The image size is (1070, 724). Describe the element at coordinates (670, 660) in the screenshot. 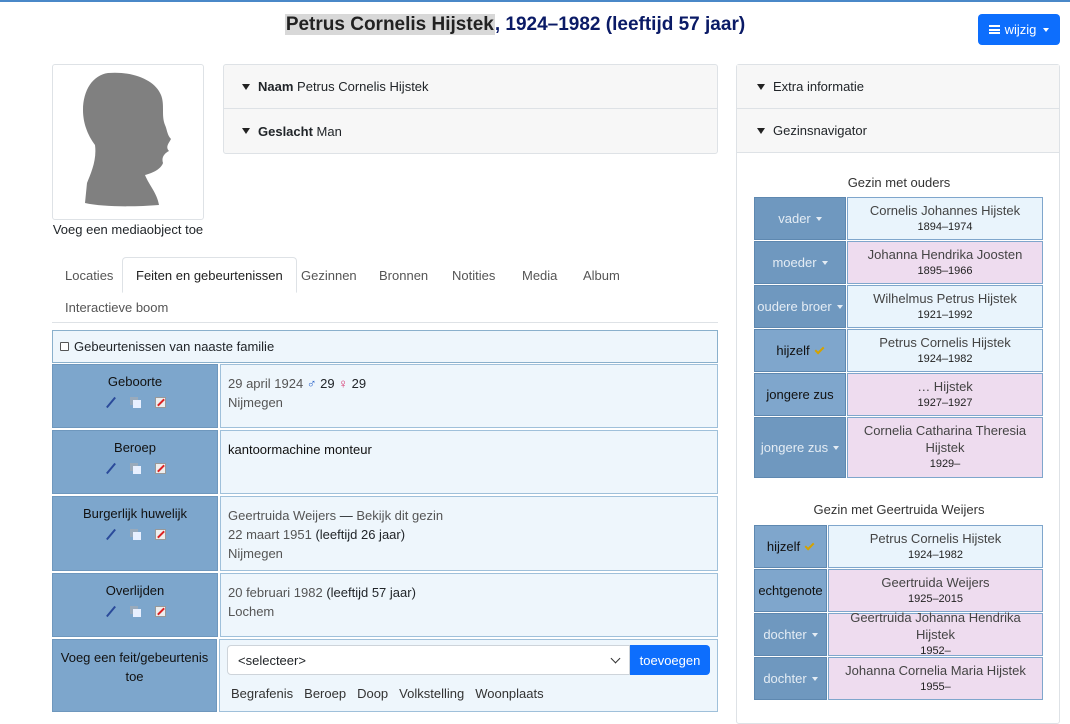

I see `add-fact-button: toevoegen` at that location.